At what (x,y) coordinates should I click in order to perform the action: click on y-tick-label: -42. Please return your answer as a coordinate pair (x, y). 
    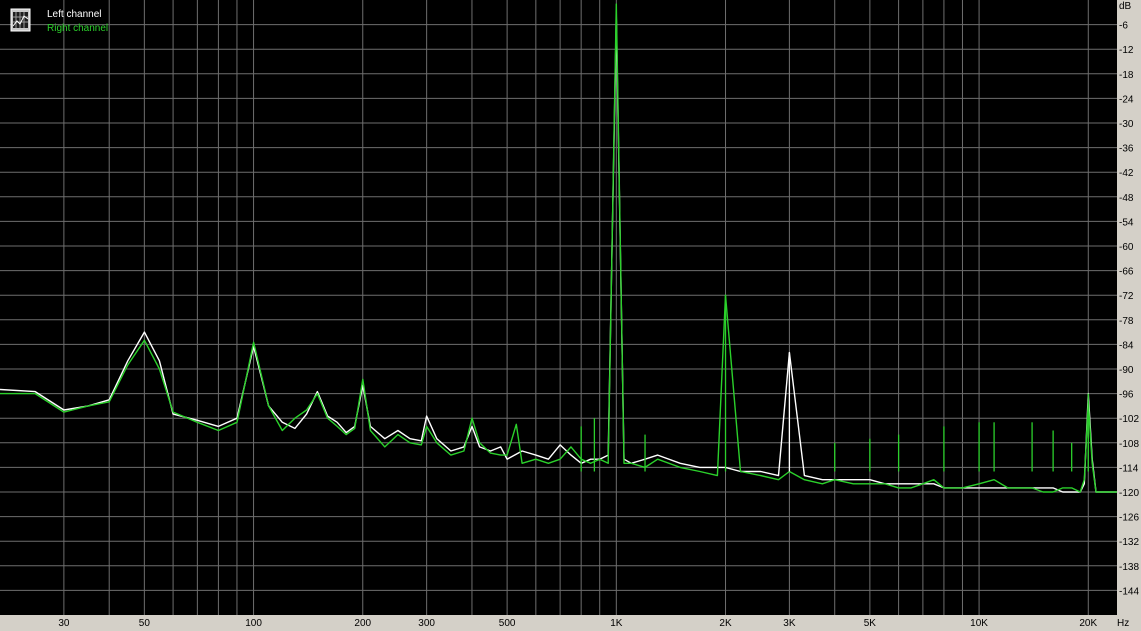
    Looking at the image, I should click on (1126, 173).